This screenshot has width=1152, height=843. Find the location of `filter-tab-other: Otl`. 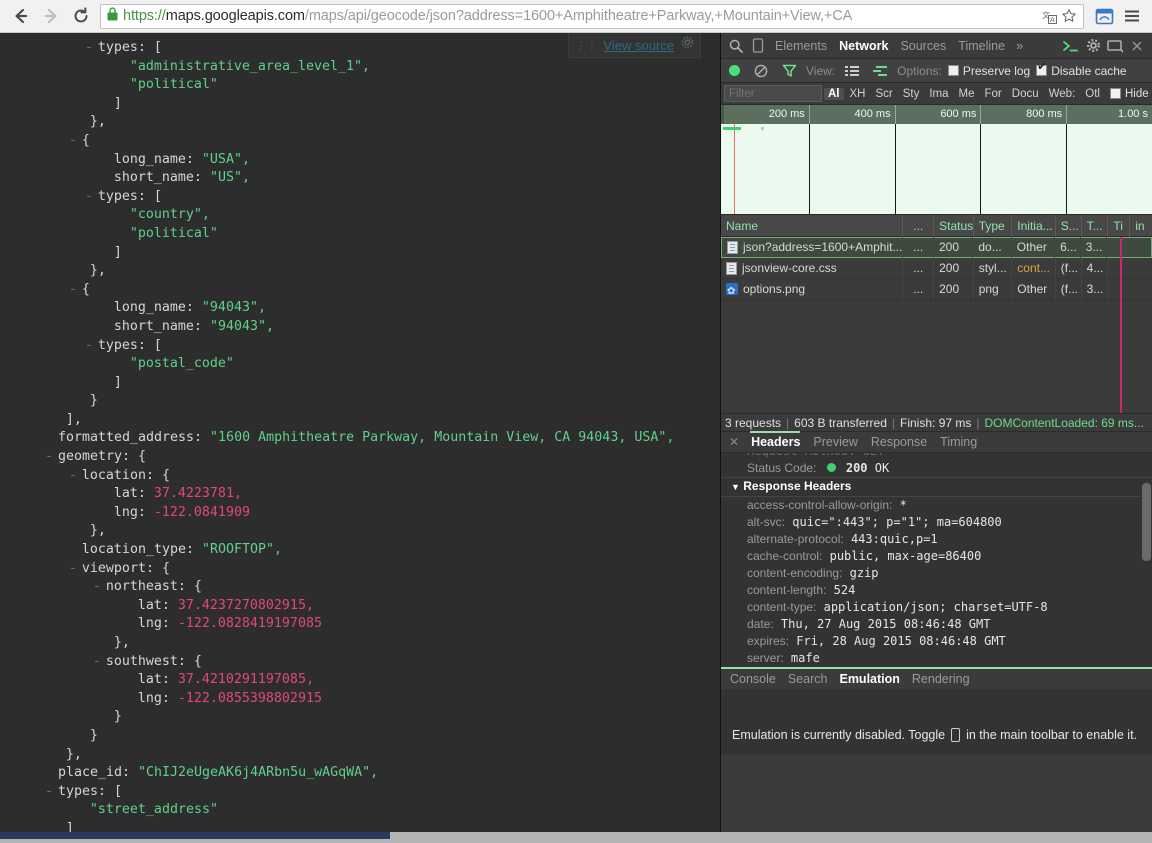

filter-tab-other: Otl is located at coordinates (1092, 94).